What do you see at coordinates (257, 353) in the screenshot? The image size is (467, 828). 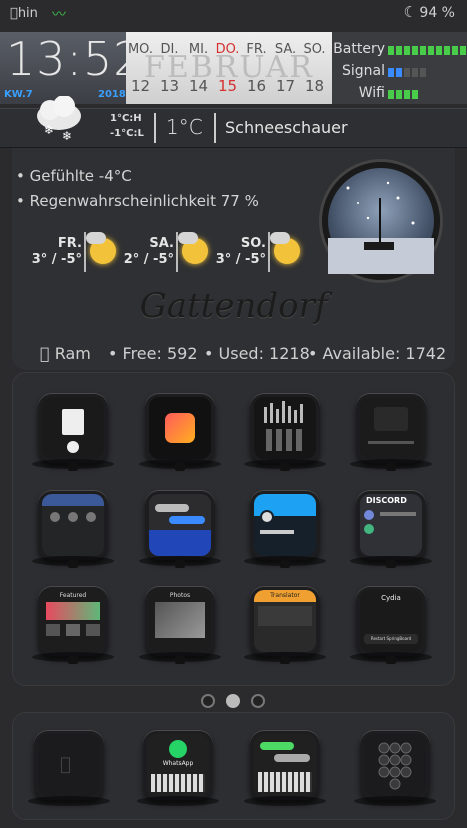 I see `ram-used: • Used: 1218` at bounding box center [257, 353].